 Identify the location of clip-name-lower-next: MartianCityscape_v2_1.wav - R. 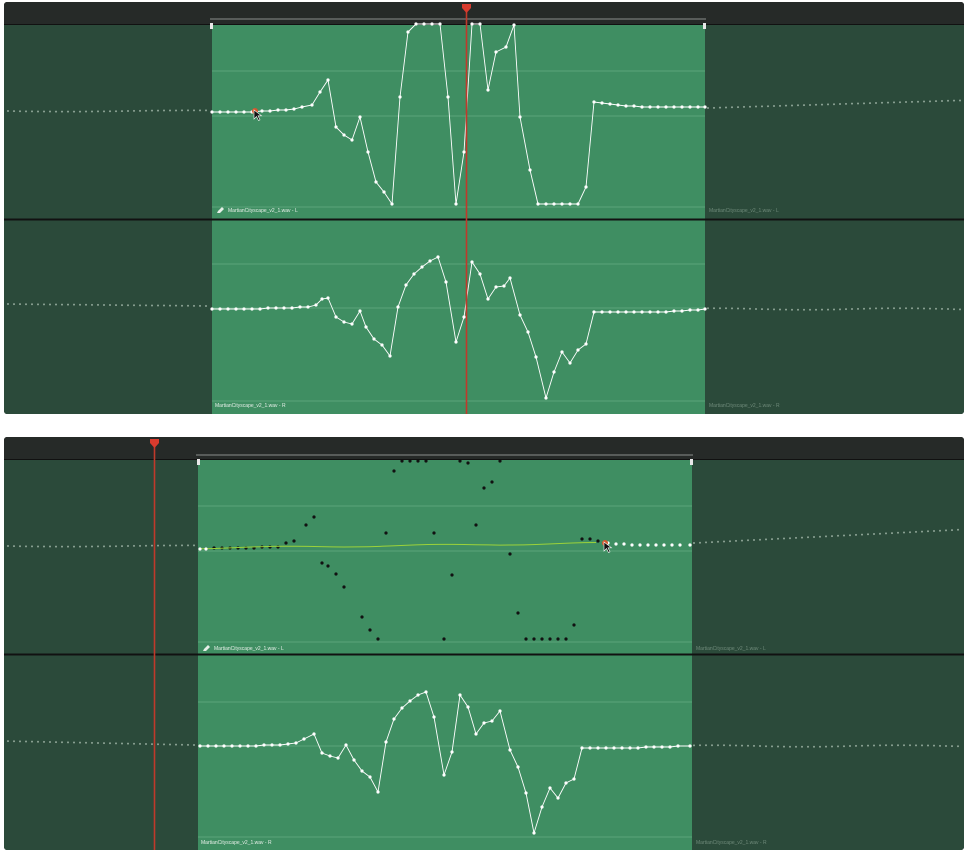
(731, 843).